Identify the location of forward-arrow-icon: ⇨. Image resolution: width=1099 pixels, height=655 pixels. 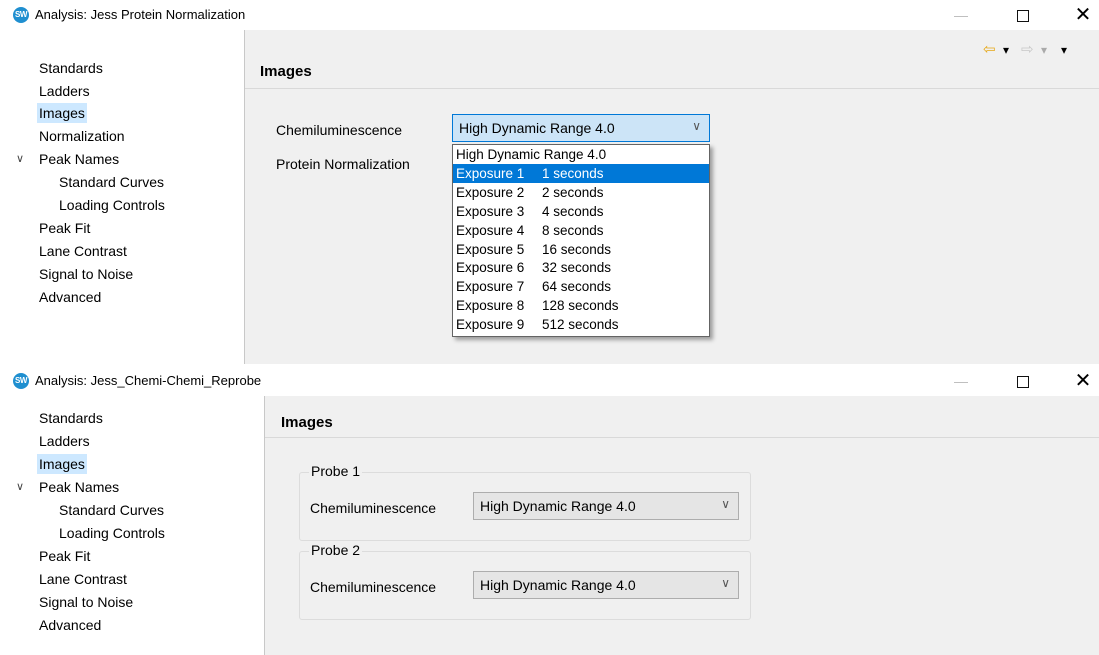
(1027, 50).